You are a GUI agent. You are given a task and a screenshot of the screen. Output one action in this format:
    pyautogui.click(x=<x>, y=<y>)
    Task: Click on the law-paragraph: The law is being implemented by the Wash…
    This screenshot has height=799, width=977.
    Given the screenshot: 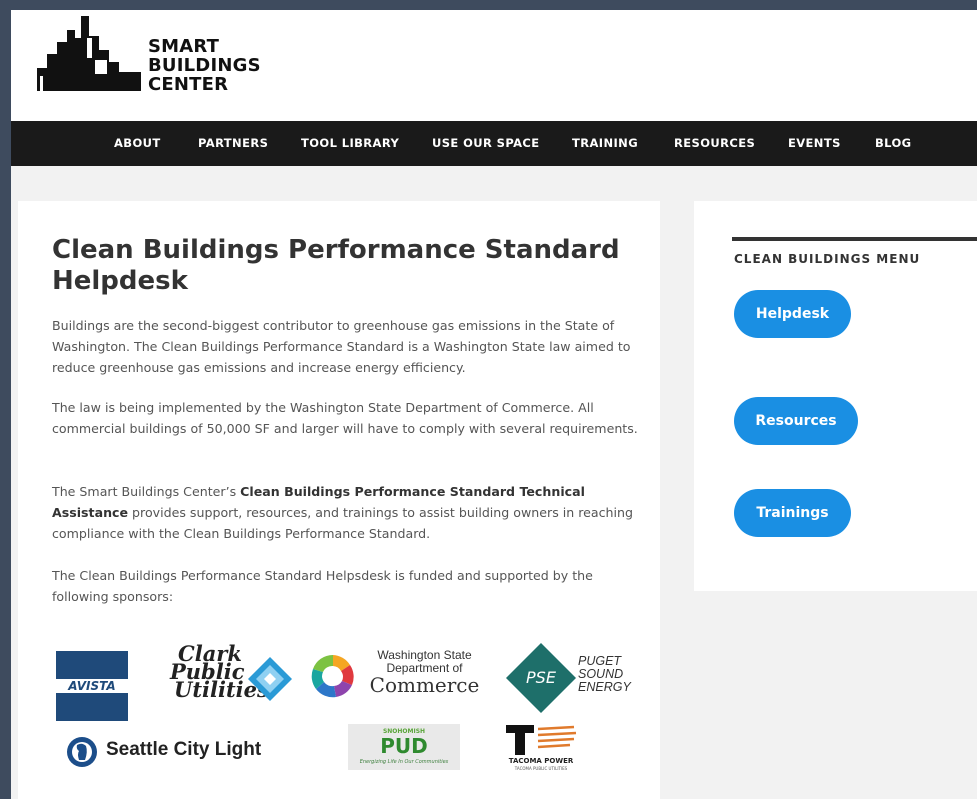 What is the action you would take?
    pyautogui.click(x=345, y=418)
    